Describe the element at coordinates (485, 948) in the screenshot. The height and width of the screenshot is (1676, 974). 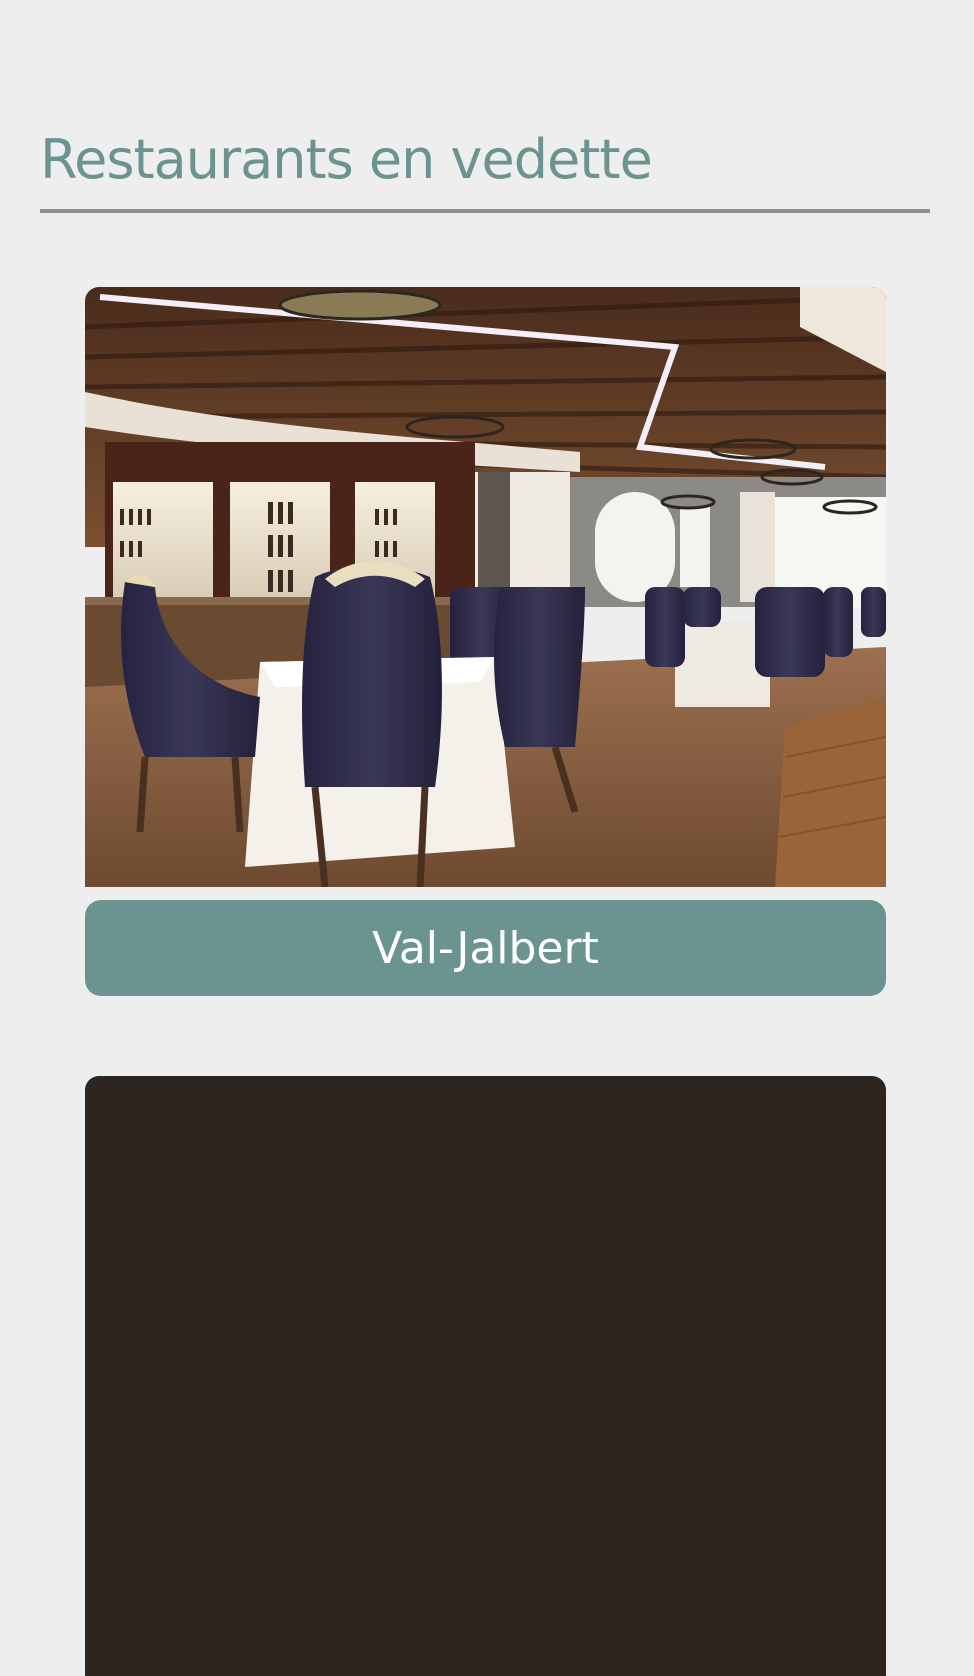
I see `restaurant-name-button: Val-Jalbert` at that location.